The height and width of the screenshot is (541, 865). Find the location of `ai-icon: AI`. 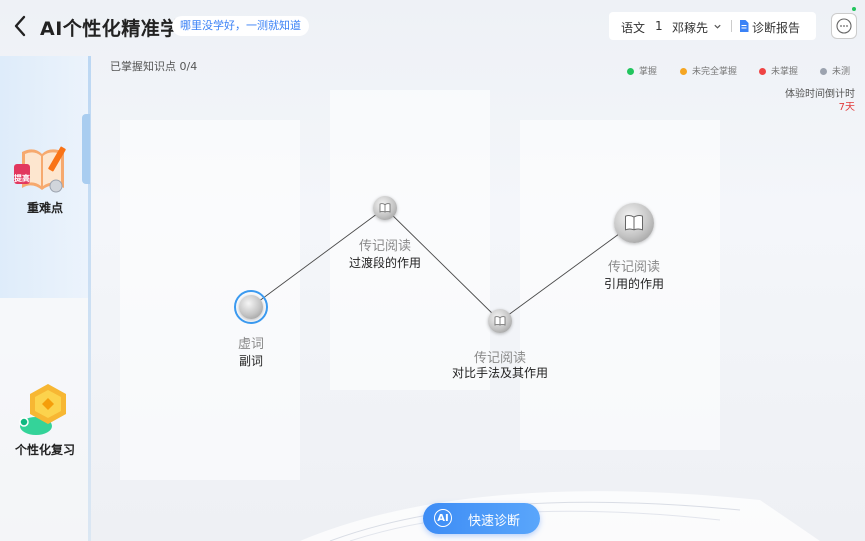

ai-icon: AI is located at coordinates (443, 518).